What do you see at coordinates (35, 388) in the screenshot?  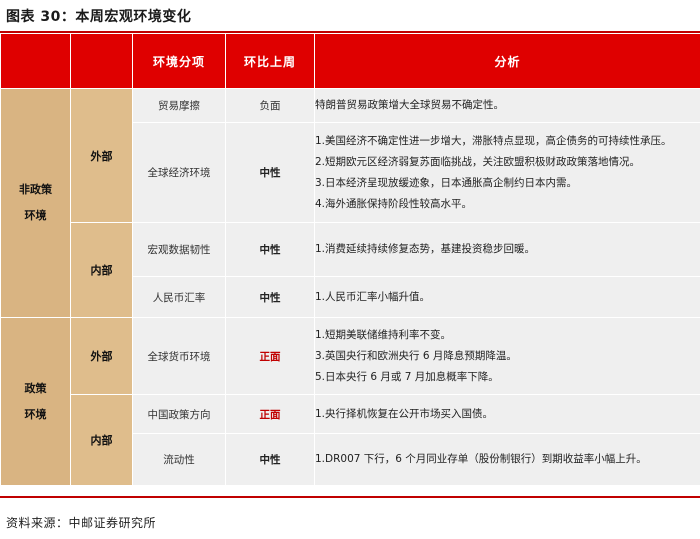 I see `group-label-line1: 政策` at bounding box center [35, 388].